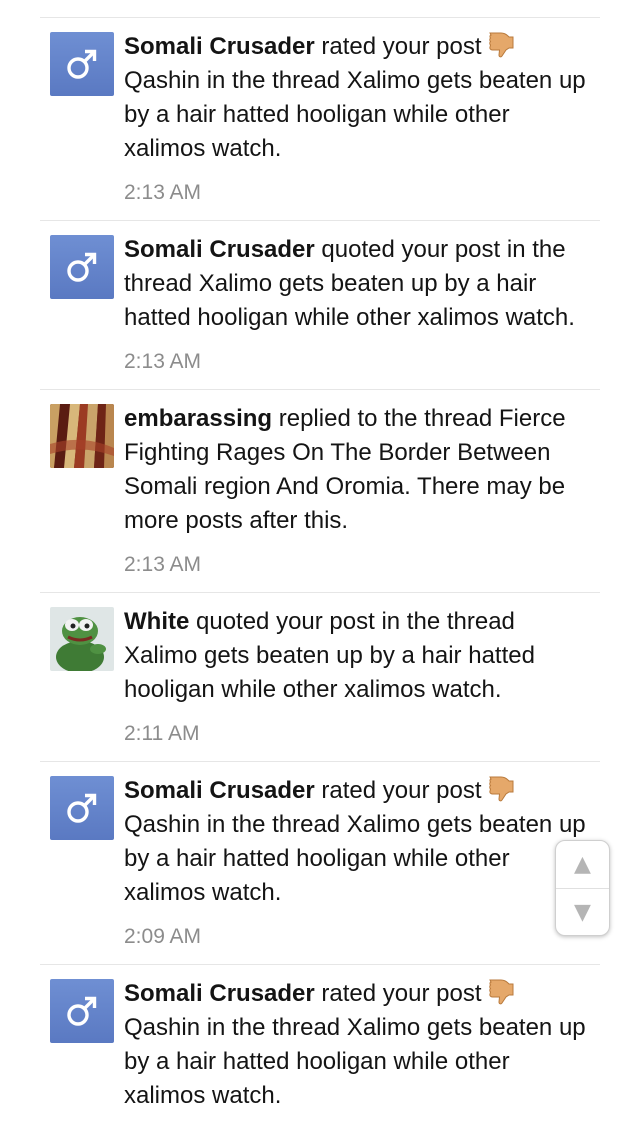 The image size is (640, 1136). What do you see at coordinates (198, 418) in the screenshot?
I see `username-link: embarassing` at bounding box center [198, 418].